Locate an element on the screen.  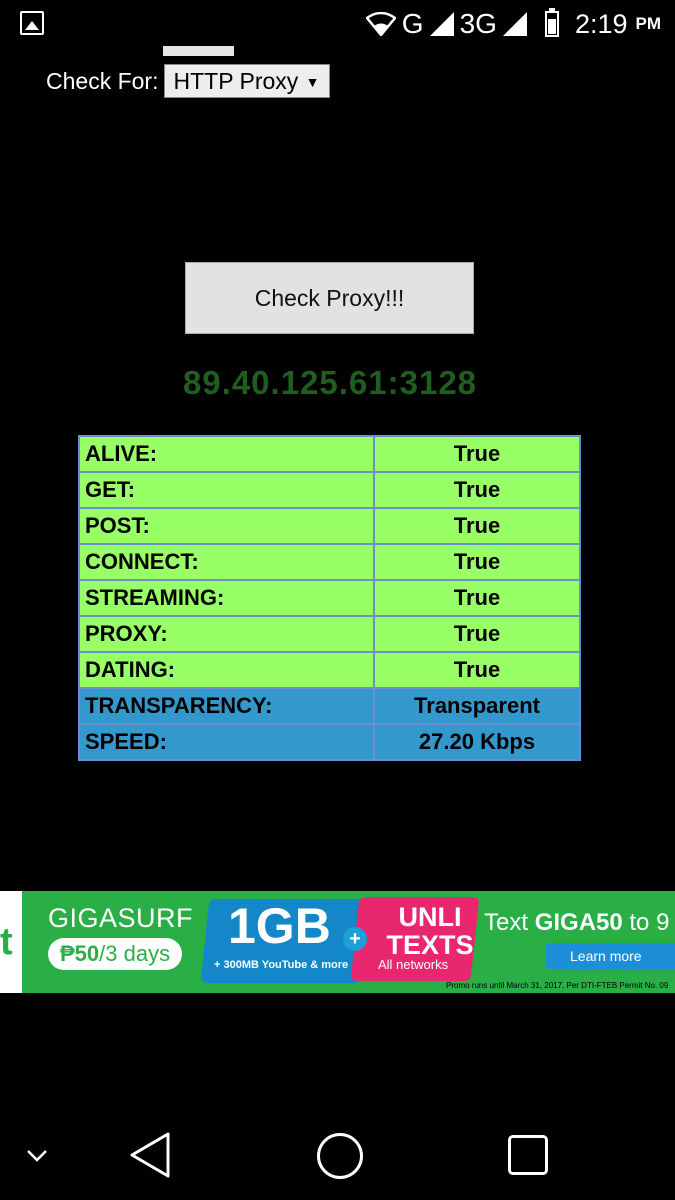
row-key: CONNECT: is located at coordinates (226, 562).